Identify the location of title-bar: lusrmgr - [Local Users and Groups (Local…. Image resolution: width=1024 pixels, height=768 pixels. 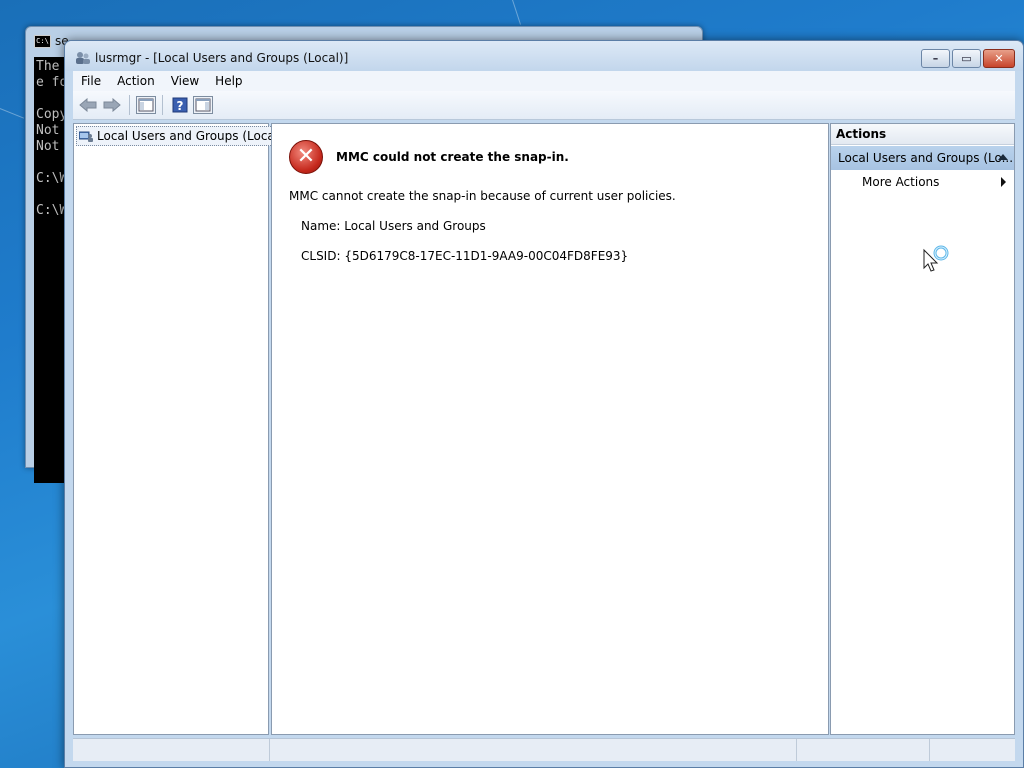
(544, 56).